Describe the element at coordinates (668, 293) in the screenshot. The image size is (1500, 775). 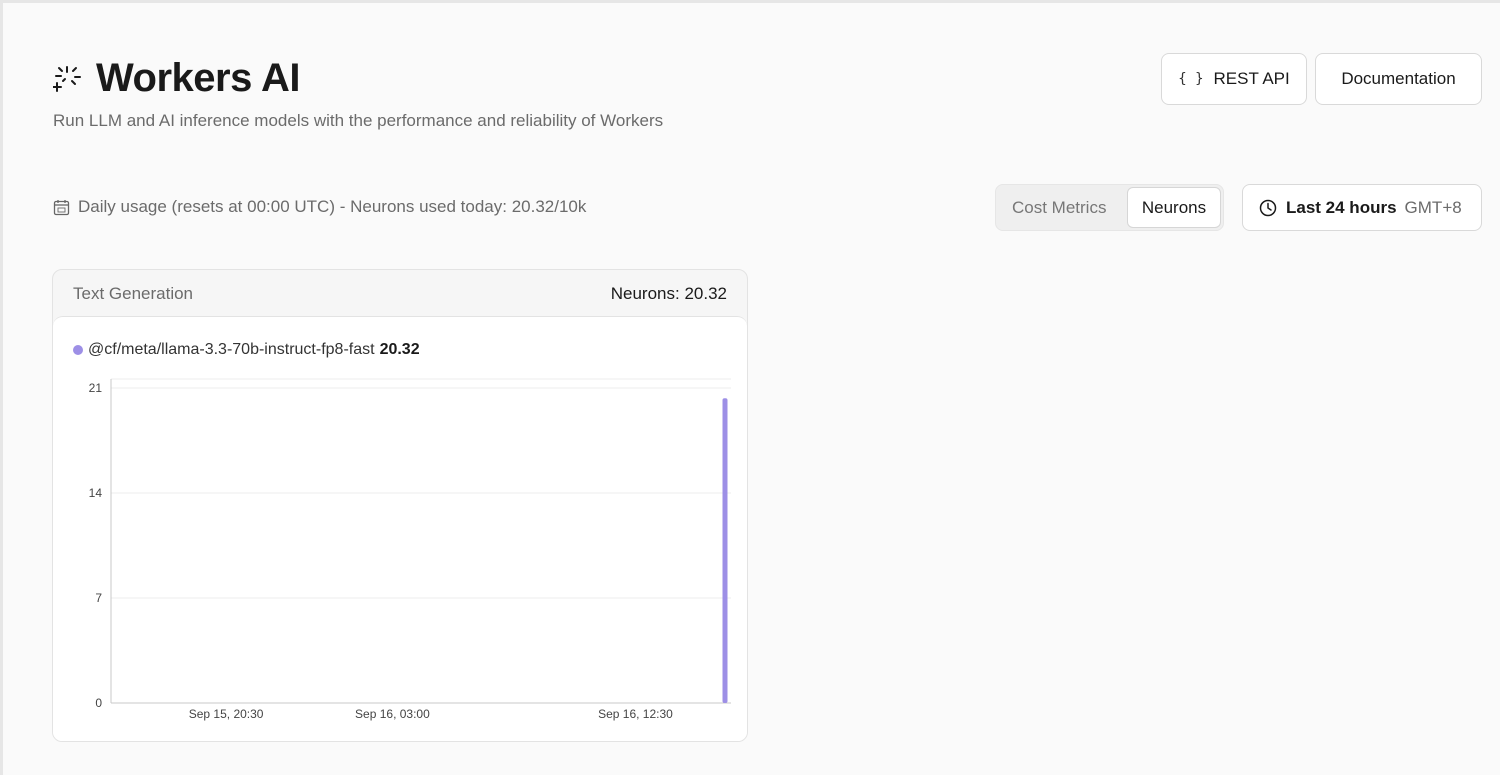
I see `card-metric: Neurons: 20.32` at that location.